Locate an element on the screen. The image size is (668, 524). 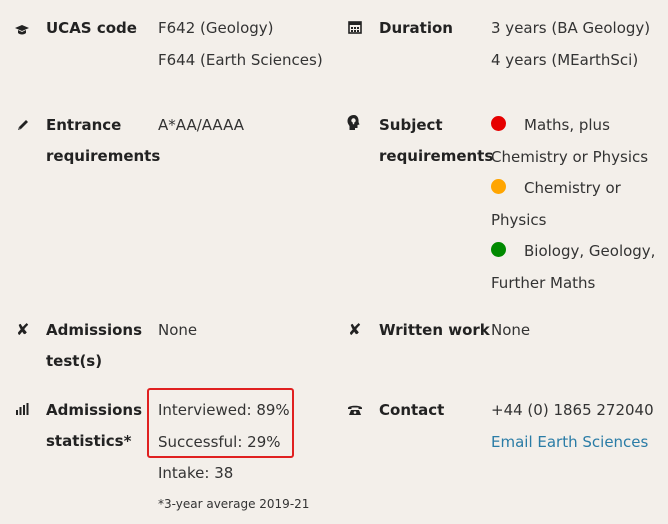
bar-chart-icon is located at coordinates (23, 410).